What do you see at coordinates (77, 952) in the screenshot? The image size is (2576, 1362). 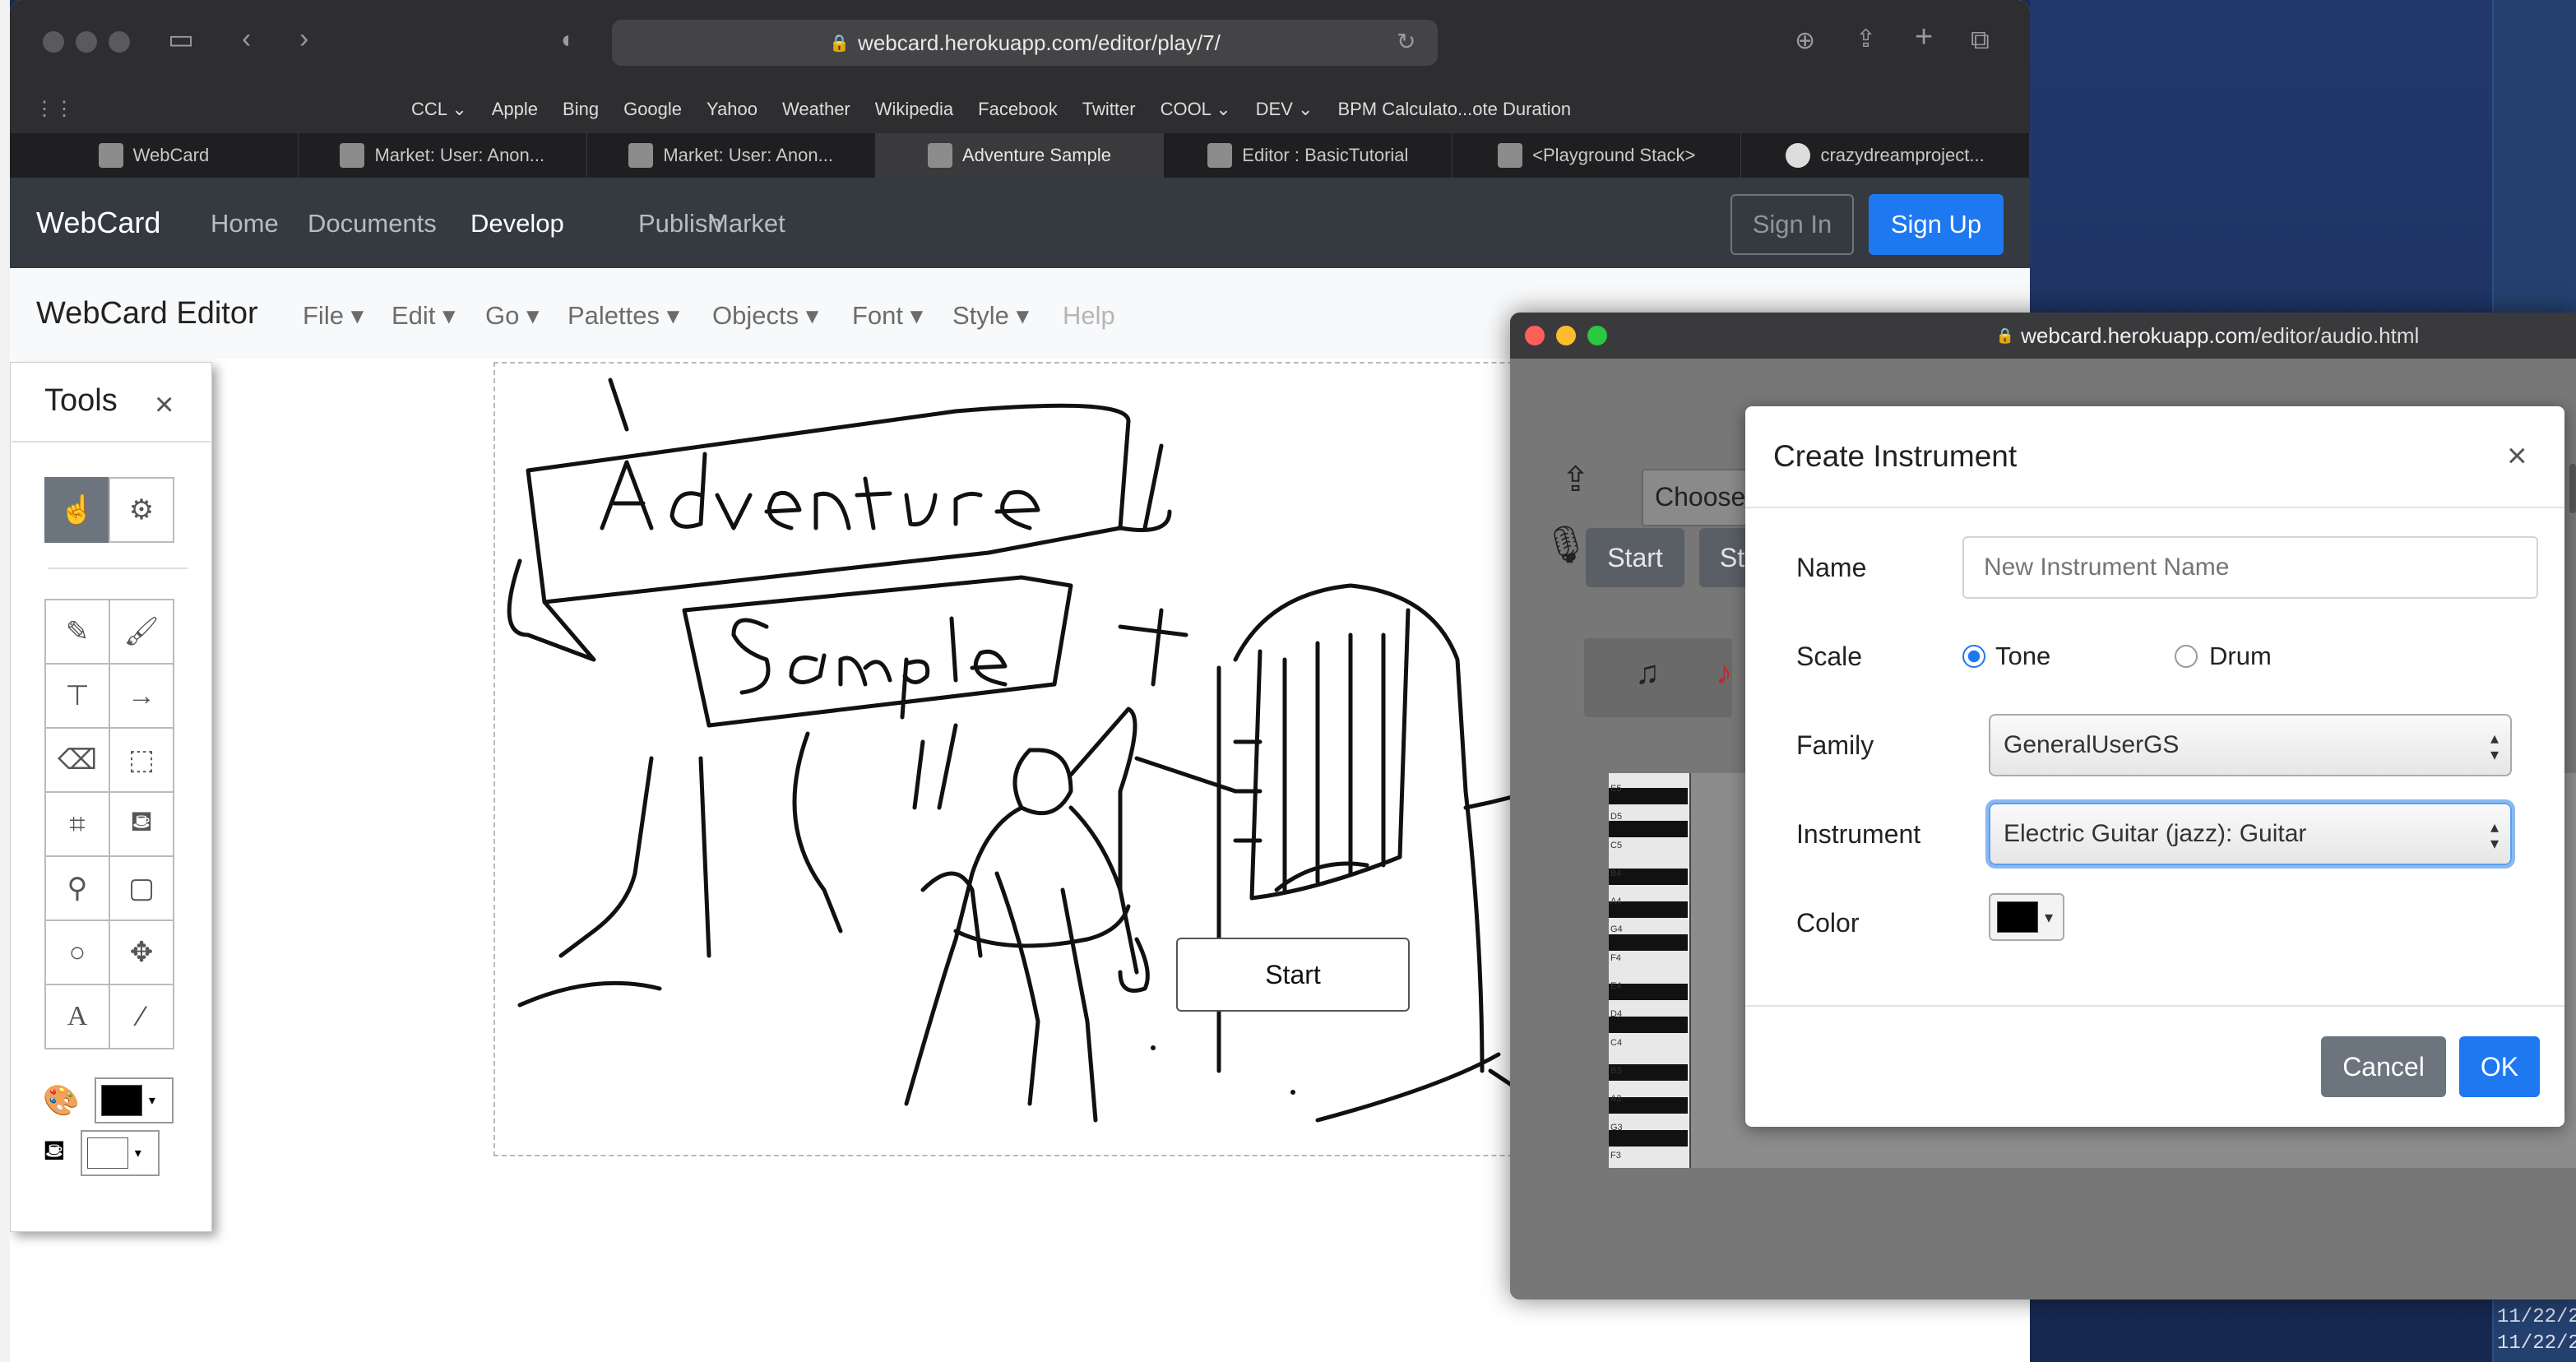 I see `circle-icon: ○` at bounding box center [77, 952].